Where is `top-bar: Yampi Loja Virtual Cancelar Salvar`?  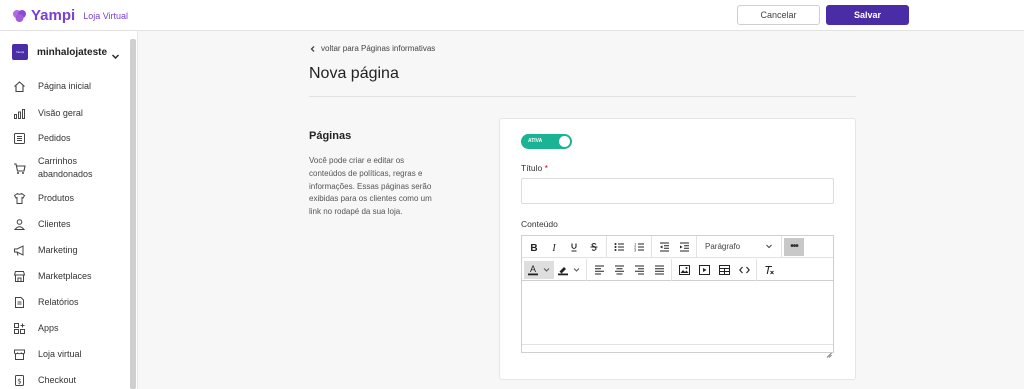 top-bar: Yampi Loja Virtual Cancelar Salvar is located at coordinates (512, 15).